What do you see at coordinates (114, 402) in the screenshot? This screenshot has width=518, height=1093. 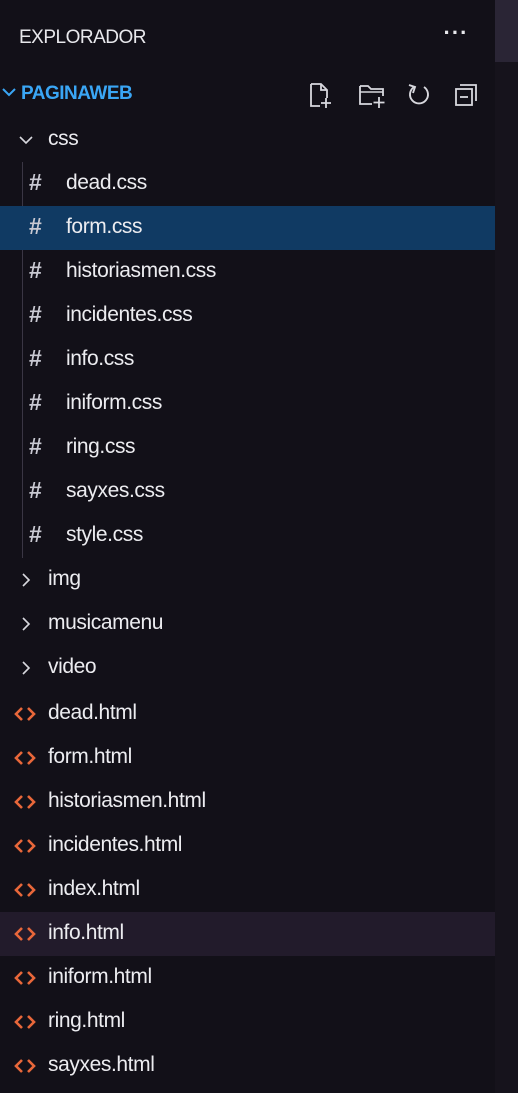 I see `tree-file-label: iniform.css` at bounding box center [114, 402].